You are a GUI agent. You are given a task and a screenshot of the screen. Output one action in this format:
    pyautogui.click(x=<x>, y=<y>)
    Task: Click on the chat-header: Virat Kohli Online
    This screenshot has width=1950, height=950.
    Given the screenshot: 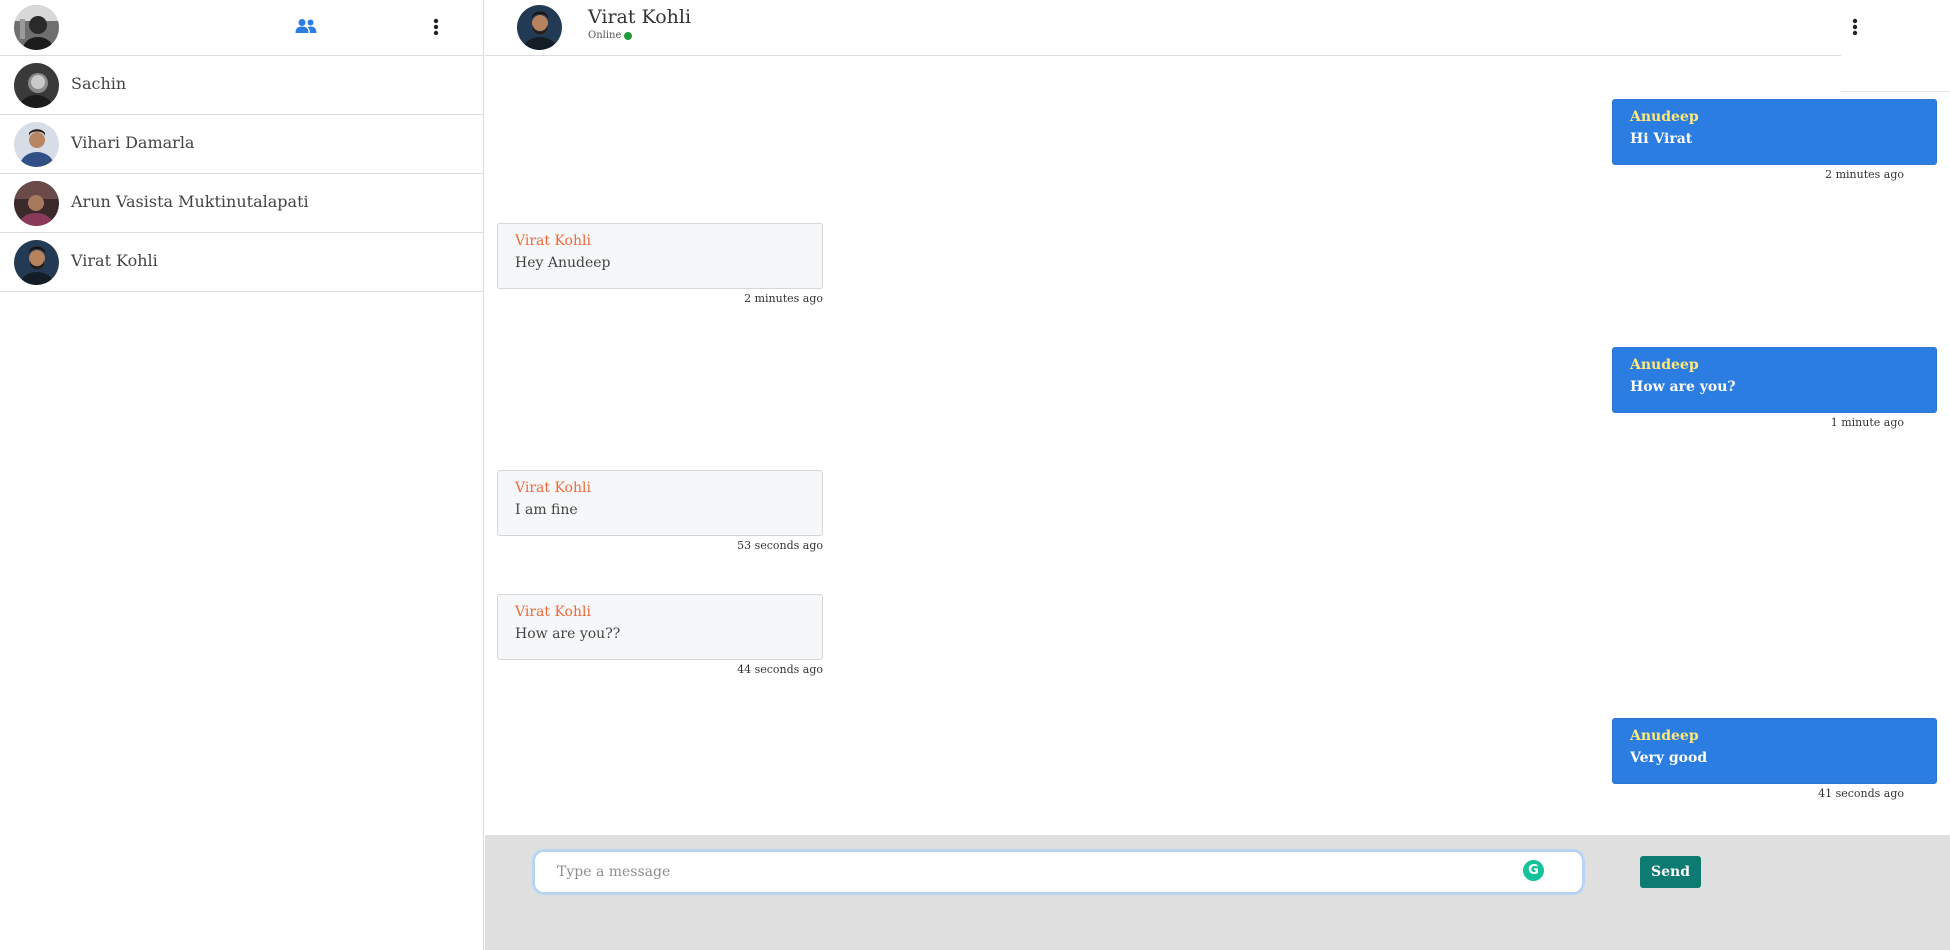 What is the action you would take?
    pyautogui.click(x=1163, y=28)
    